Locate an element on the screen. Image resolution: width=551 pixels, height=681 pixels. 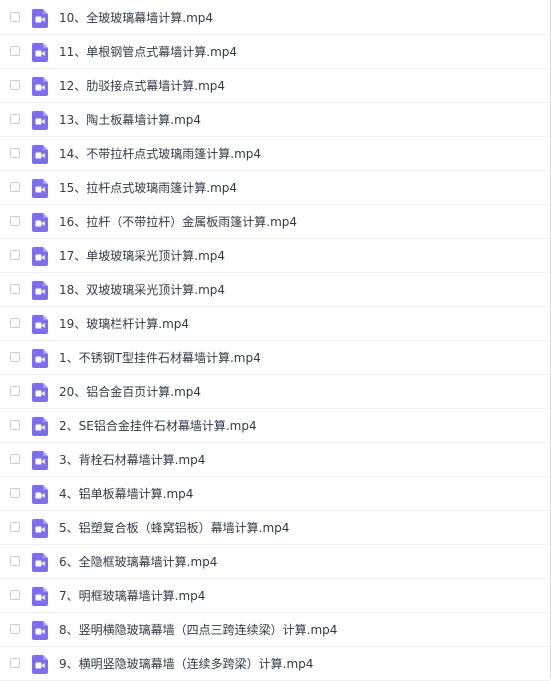
file-row: 10、全玻玻璃幕墙计算.mp4 is located at coordinates (275, 18).